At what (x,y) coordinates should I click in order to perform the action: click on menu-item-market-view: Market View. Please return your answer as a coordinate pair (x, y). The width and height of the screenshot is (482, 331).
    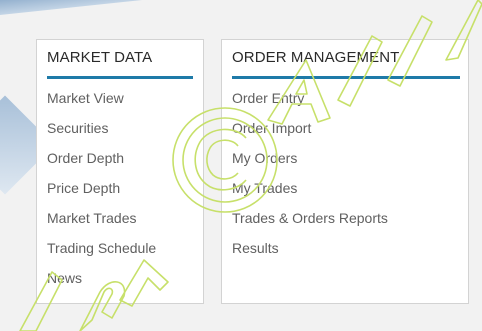
    Looking at the image, I should click on (101, 106).